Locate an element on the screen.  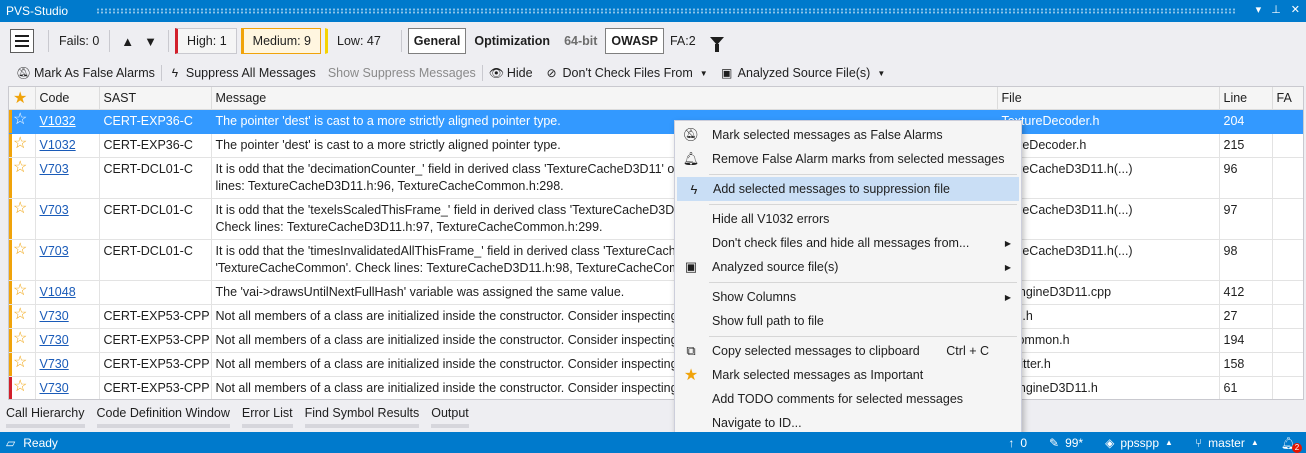
level-high-toggle: High: 1 is located at coordinates (206, 41).